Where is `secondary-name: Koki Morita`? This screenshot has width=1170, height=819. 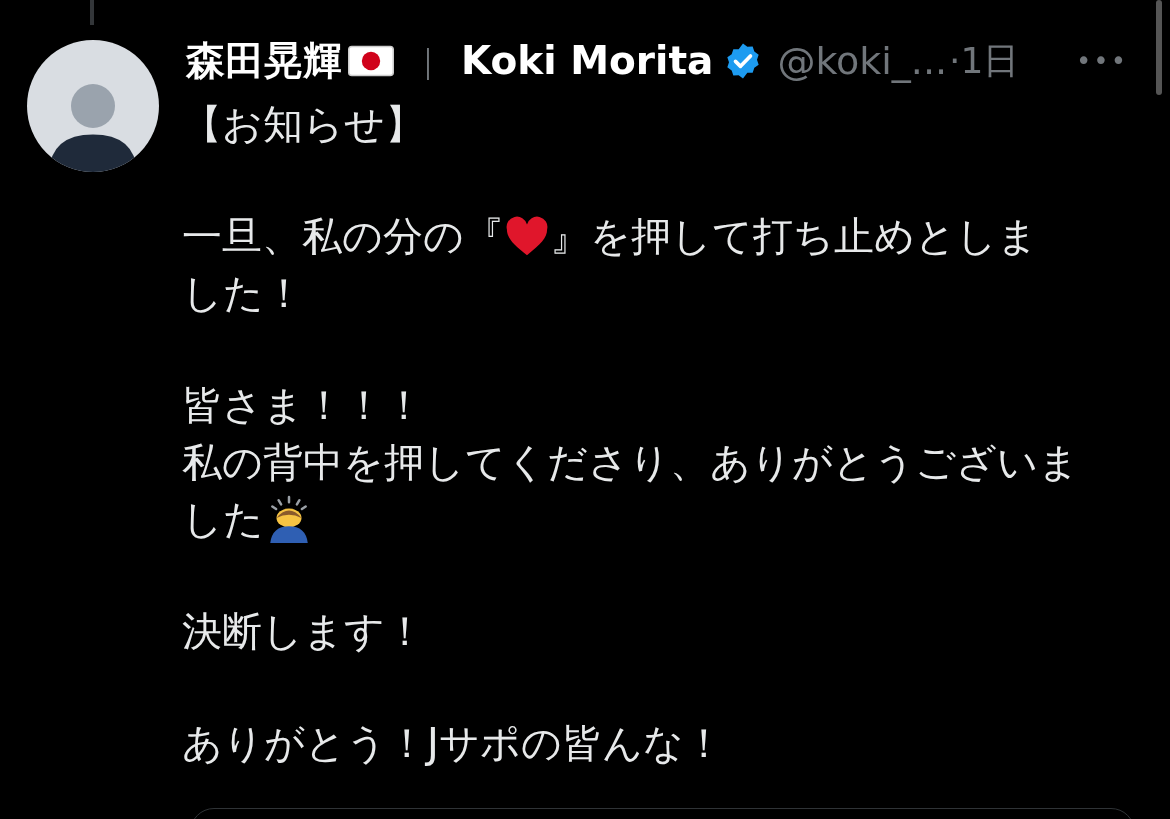 secondary-name: Koki Morita is located at coordinates (587, 60).